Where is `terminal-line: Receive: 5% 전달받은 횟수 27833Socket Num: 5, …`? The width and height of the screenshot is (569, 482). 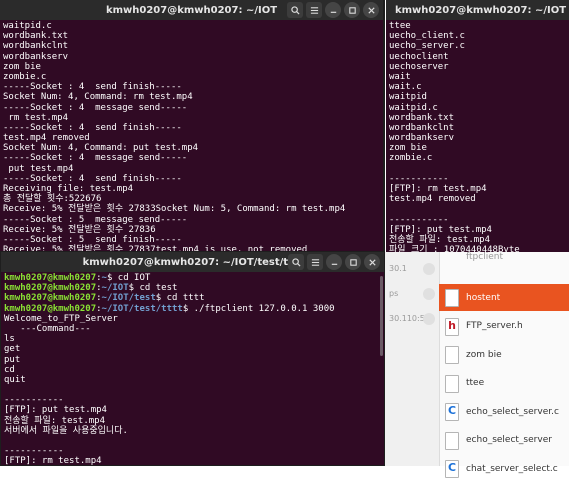 terminal-line: Receive: 5% 전달받은 횟수 27833Socket Num: 5, … is located at coordinates (174, 209).